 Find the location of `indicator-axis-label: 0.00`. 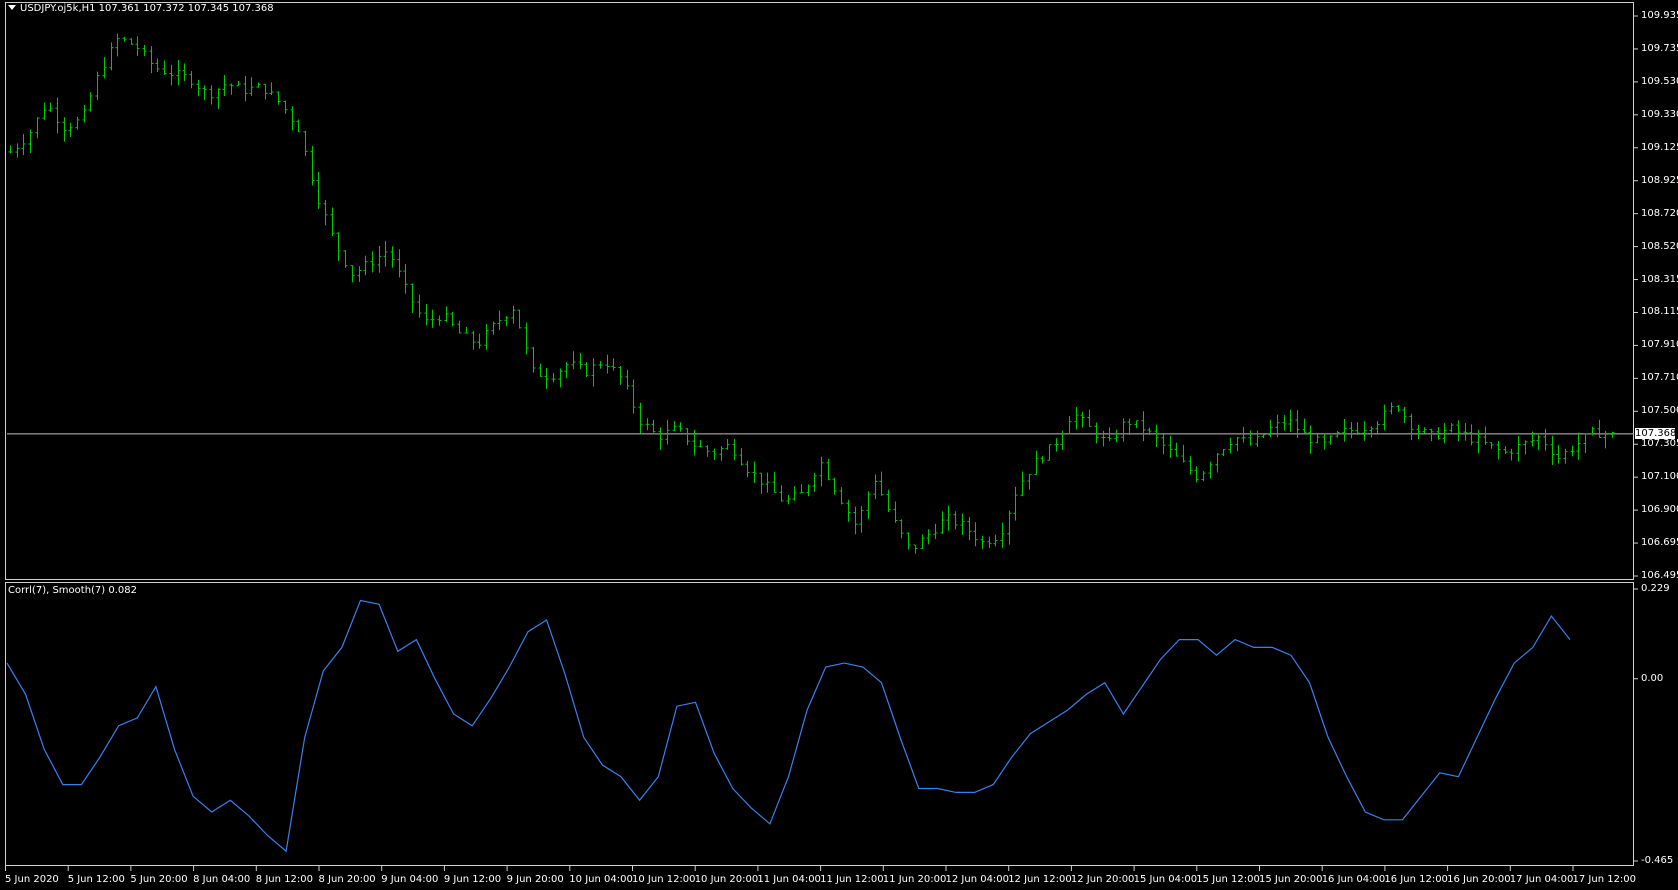

indicator-axis-label: 0.00 is located at coordinates (1652, 678).